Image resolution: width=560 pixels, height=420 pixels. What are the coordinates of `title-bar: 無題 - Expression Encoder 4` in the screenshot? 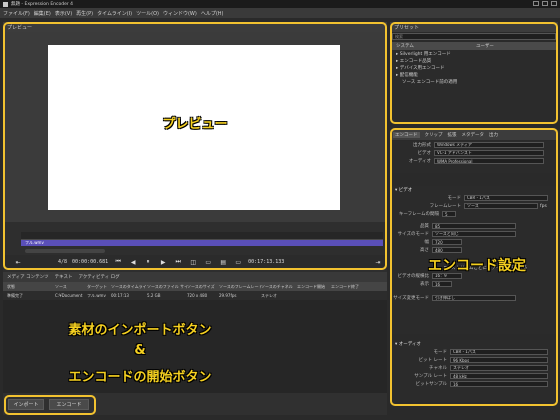 It's located at (280, 4).